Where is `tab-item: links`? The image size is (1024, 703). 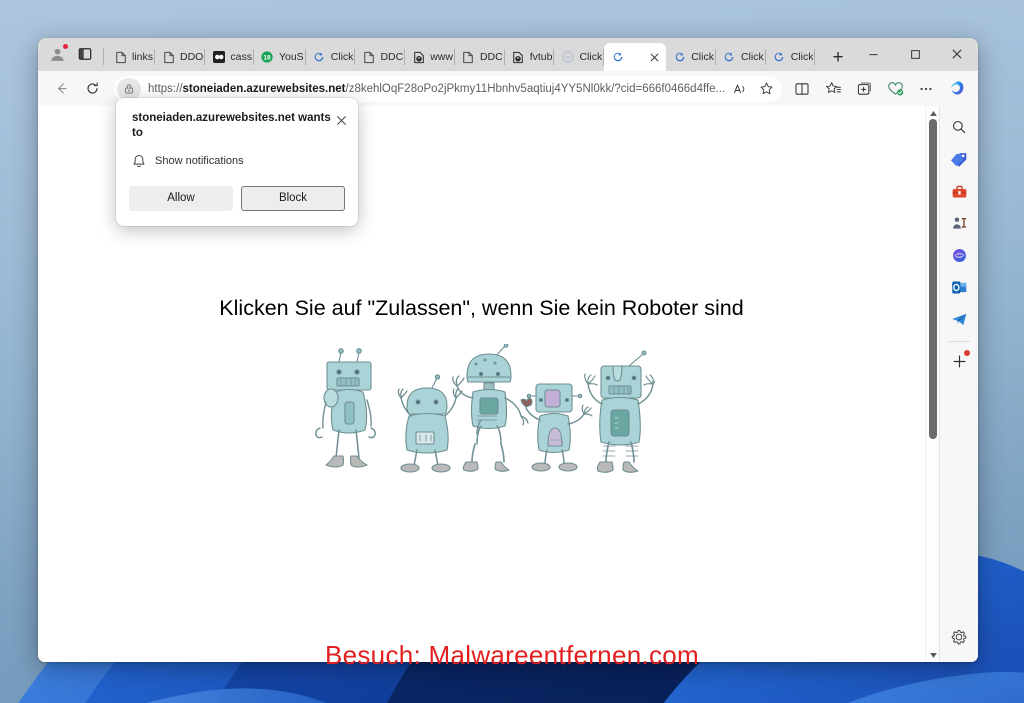 tab-item: links is located at coordinates (131, 57).